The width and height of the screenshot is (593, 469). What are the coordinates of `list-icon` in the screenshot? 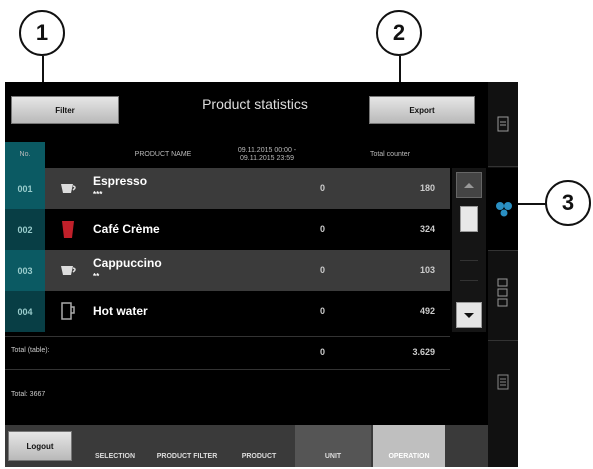 It's located at (503, 382).